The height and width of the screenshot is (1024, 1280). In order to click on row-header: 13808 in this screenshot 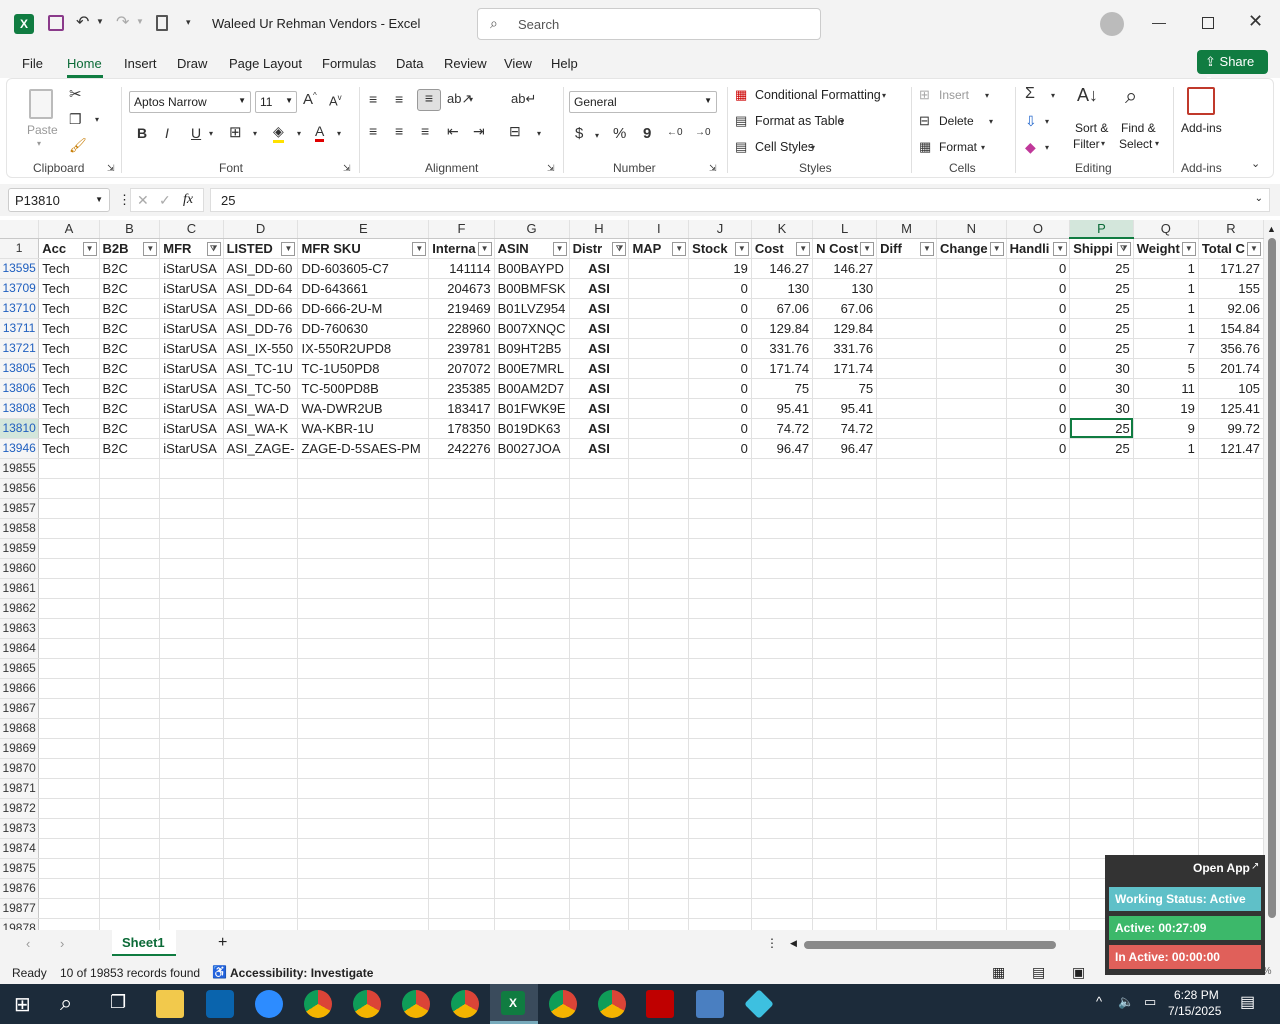, I will do `click(20, 408)`.